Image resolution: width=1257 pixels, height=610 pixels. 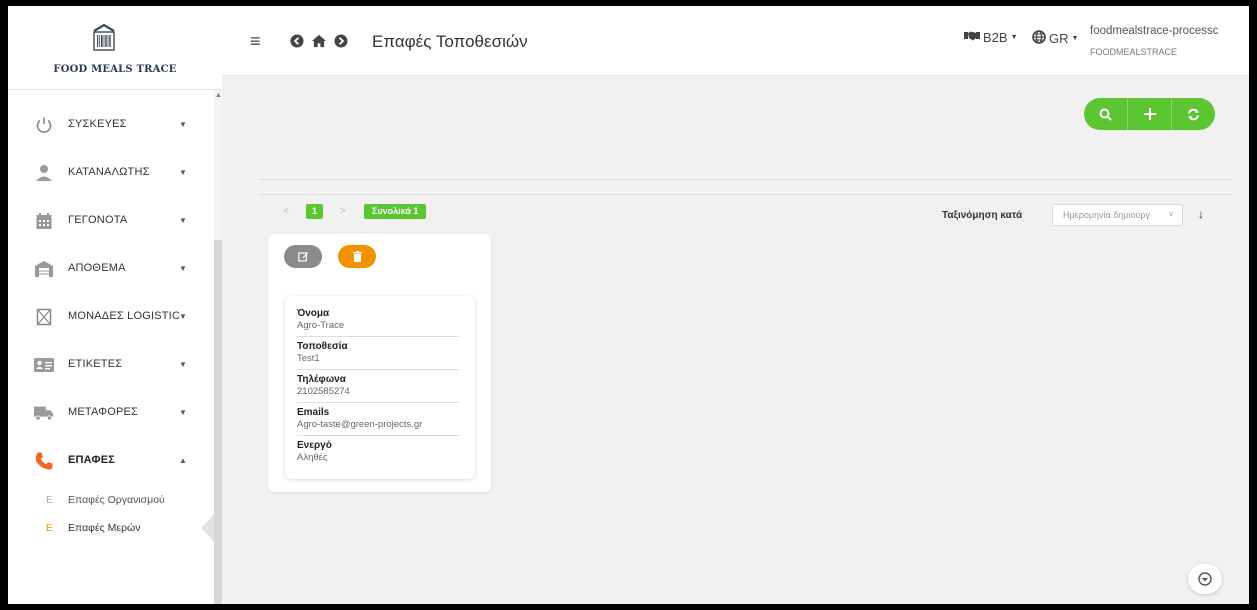 I want to click on plus-icon, so click(x=1149, y=114).